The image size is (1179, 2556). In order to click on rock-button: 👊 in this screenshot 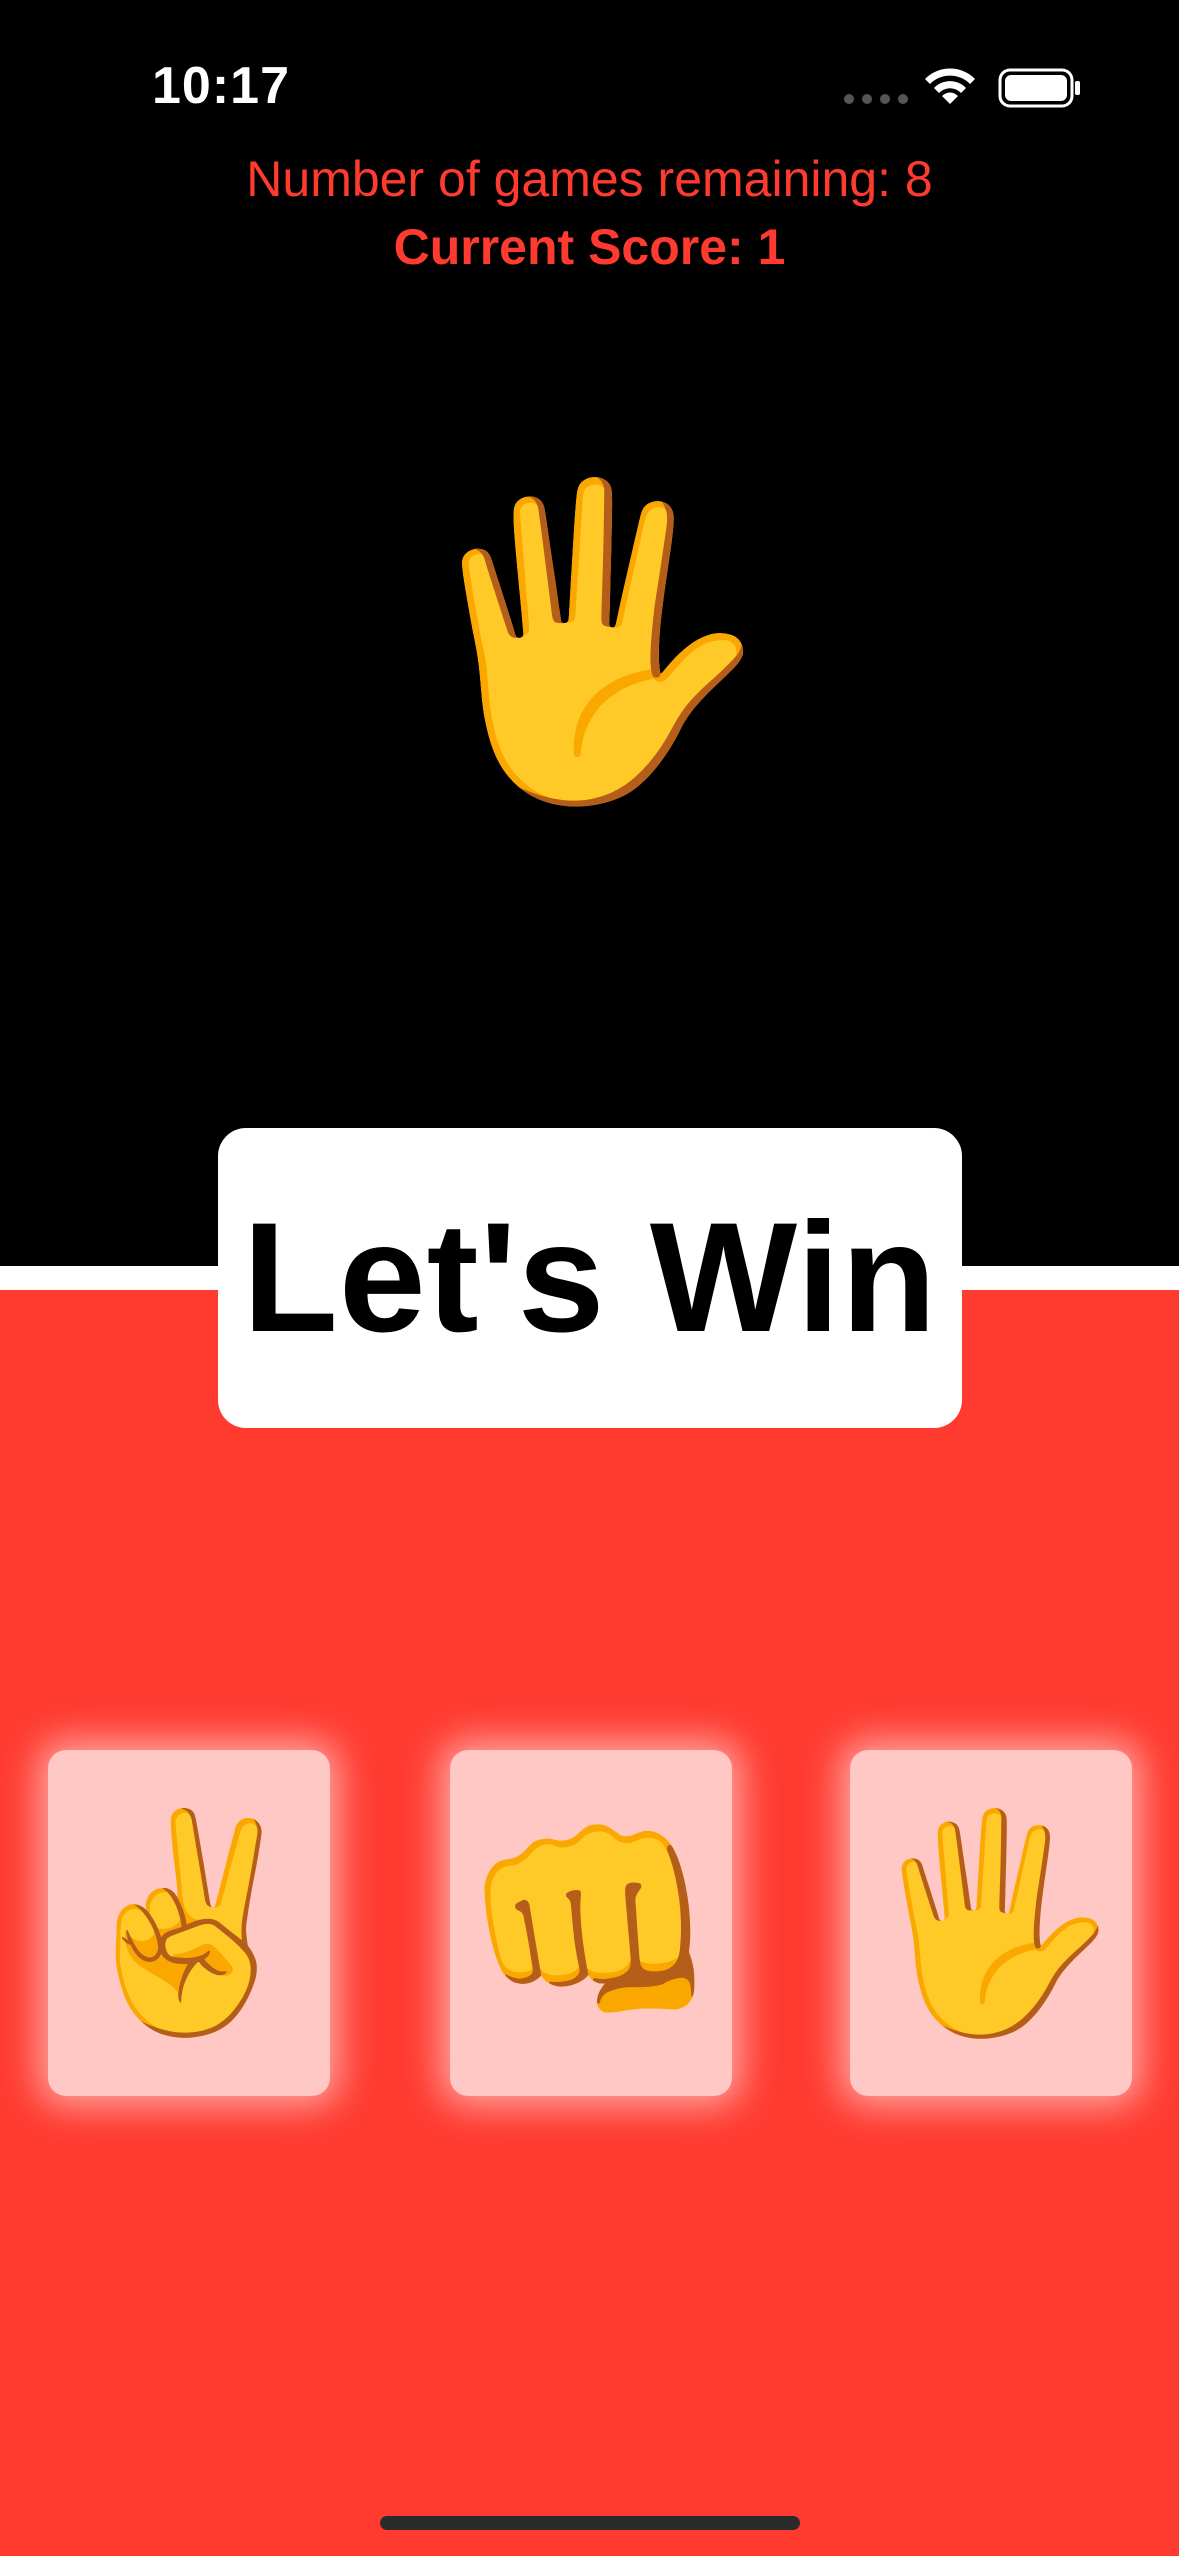, I will do `click(591, 1923)`.